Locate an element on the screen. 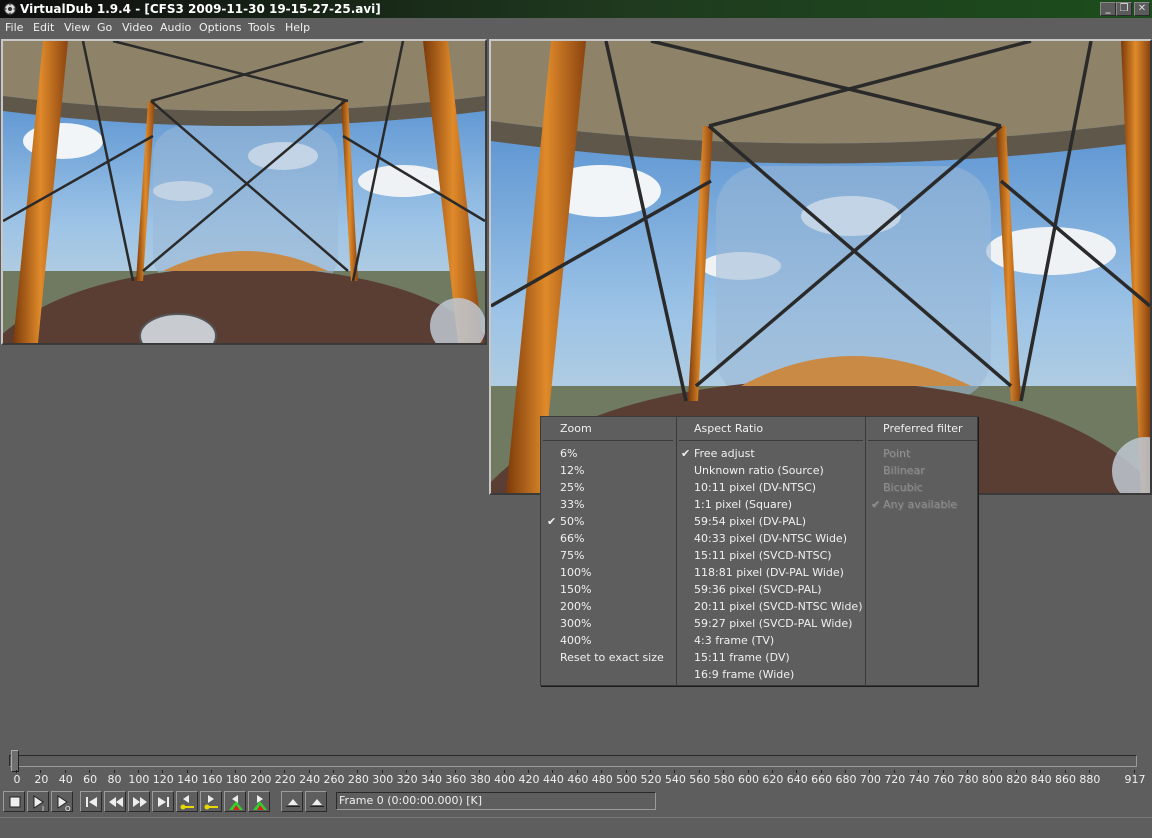 Image resolution: width=1152 pixels, height=838 pixels. next-keyframe-button is located at coordinates (211, 801).